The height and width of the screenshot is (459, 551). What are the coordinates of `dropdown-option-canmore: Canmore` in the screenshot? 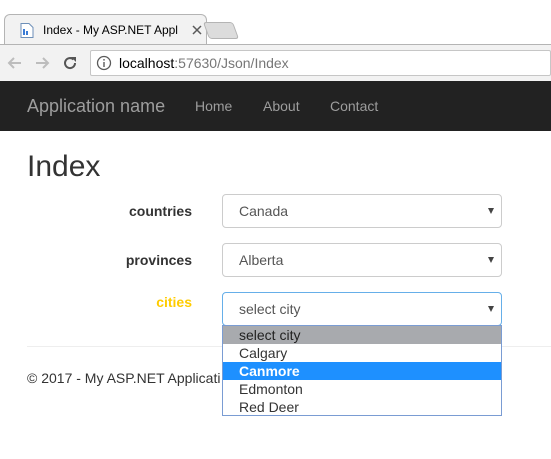 It's located at (362, 371).